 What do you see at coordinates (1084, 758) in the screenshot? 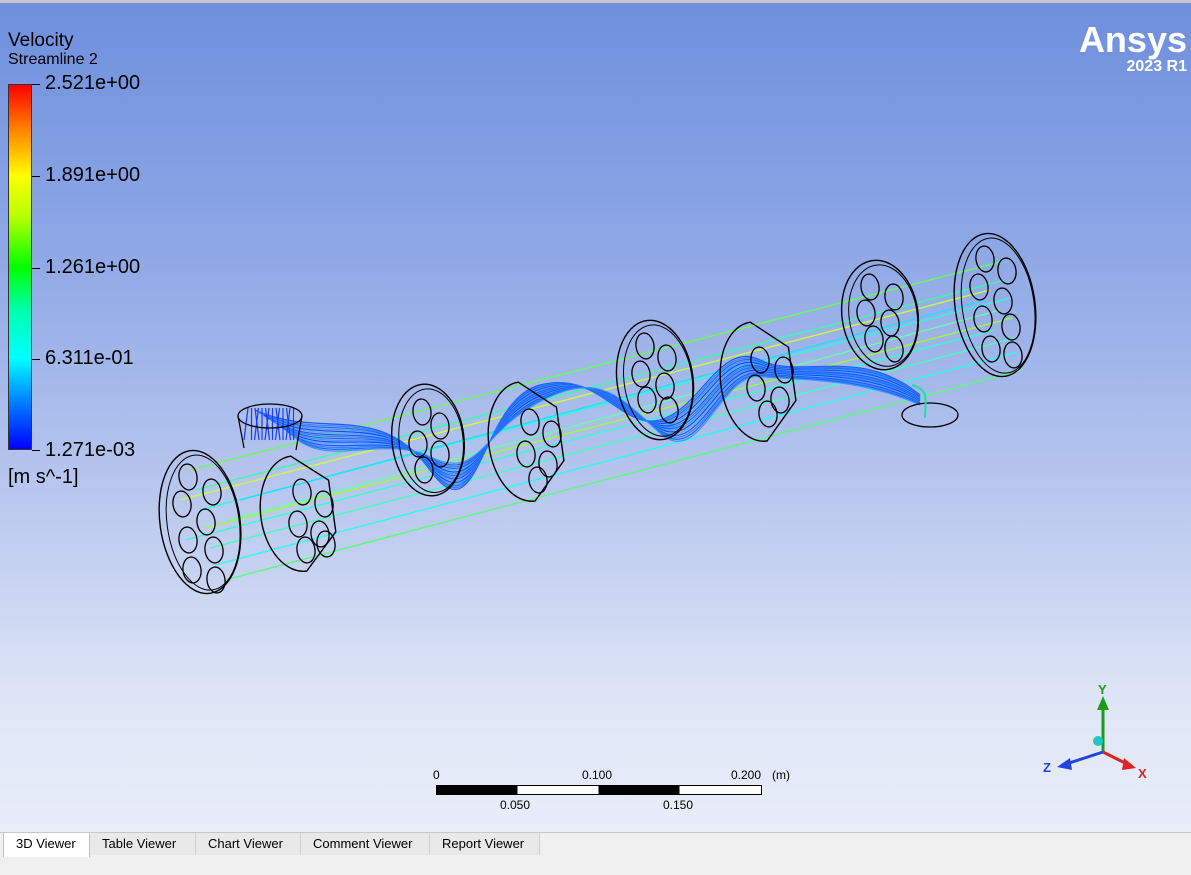
I see `z-axis-arrow` at bounding box center [1084, 758].